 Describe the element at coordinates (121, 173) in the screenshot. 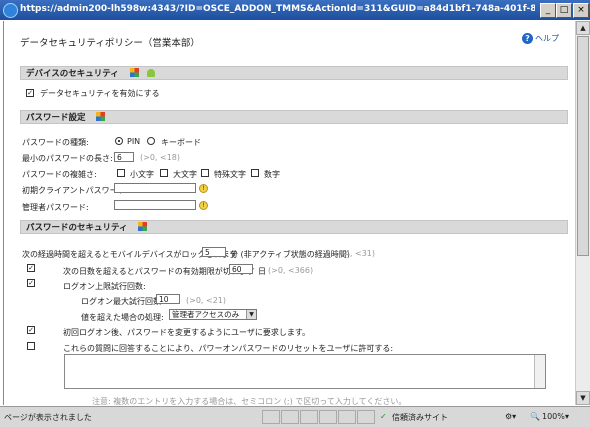

I see `complexity-lowercase-checkbox` at that location.